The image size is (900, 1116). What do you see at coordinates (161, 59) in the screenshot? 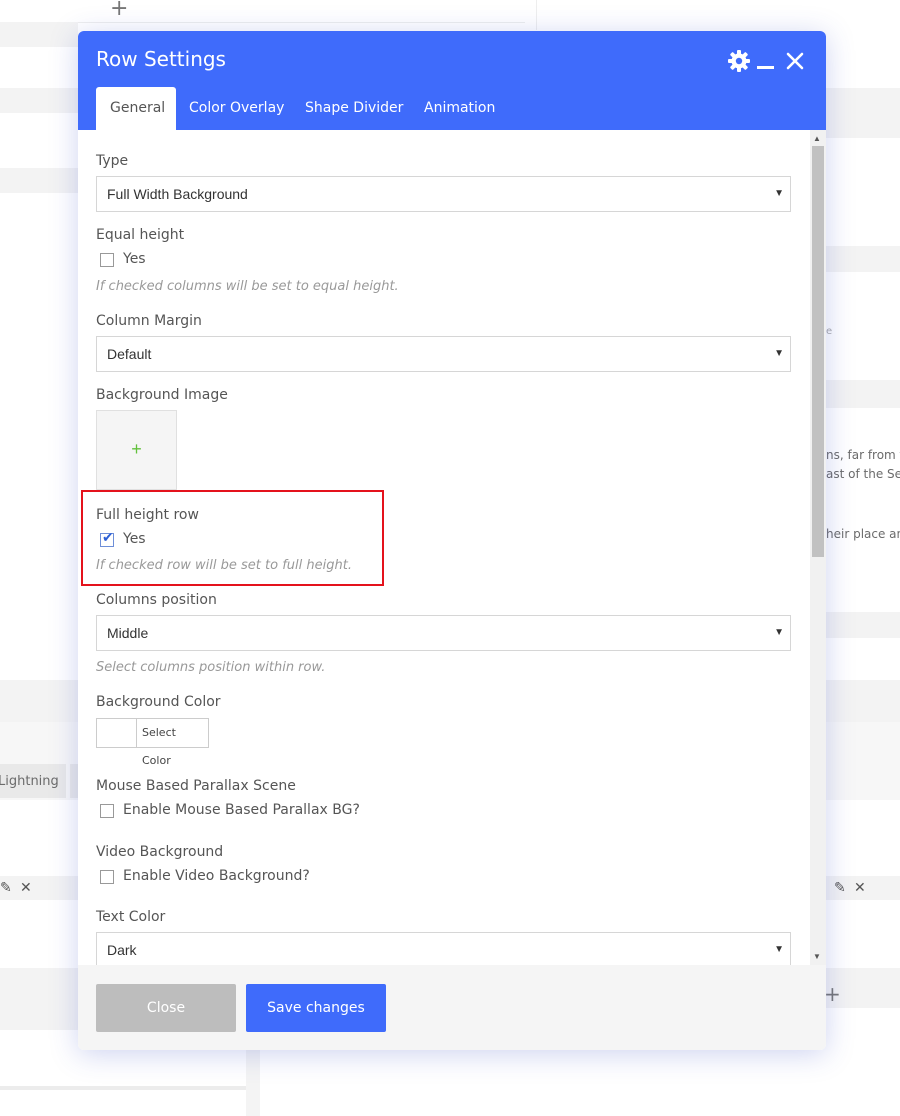
I see `modal-title: Row Settings` at bounding box center [161, 59].